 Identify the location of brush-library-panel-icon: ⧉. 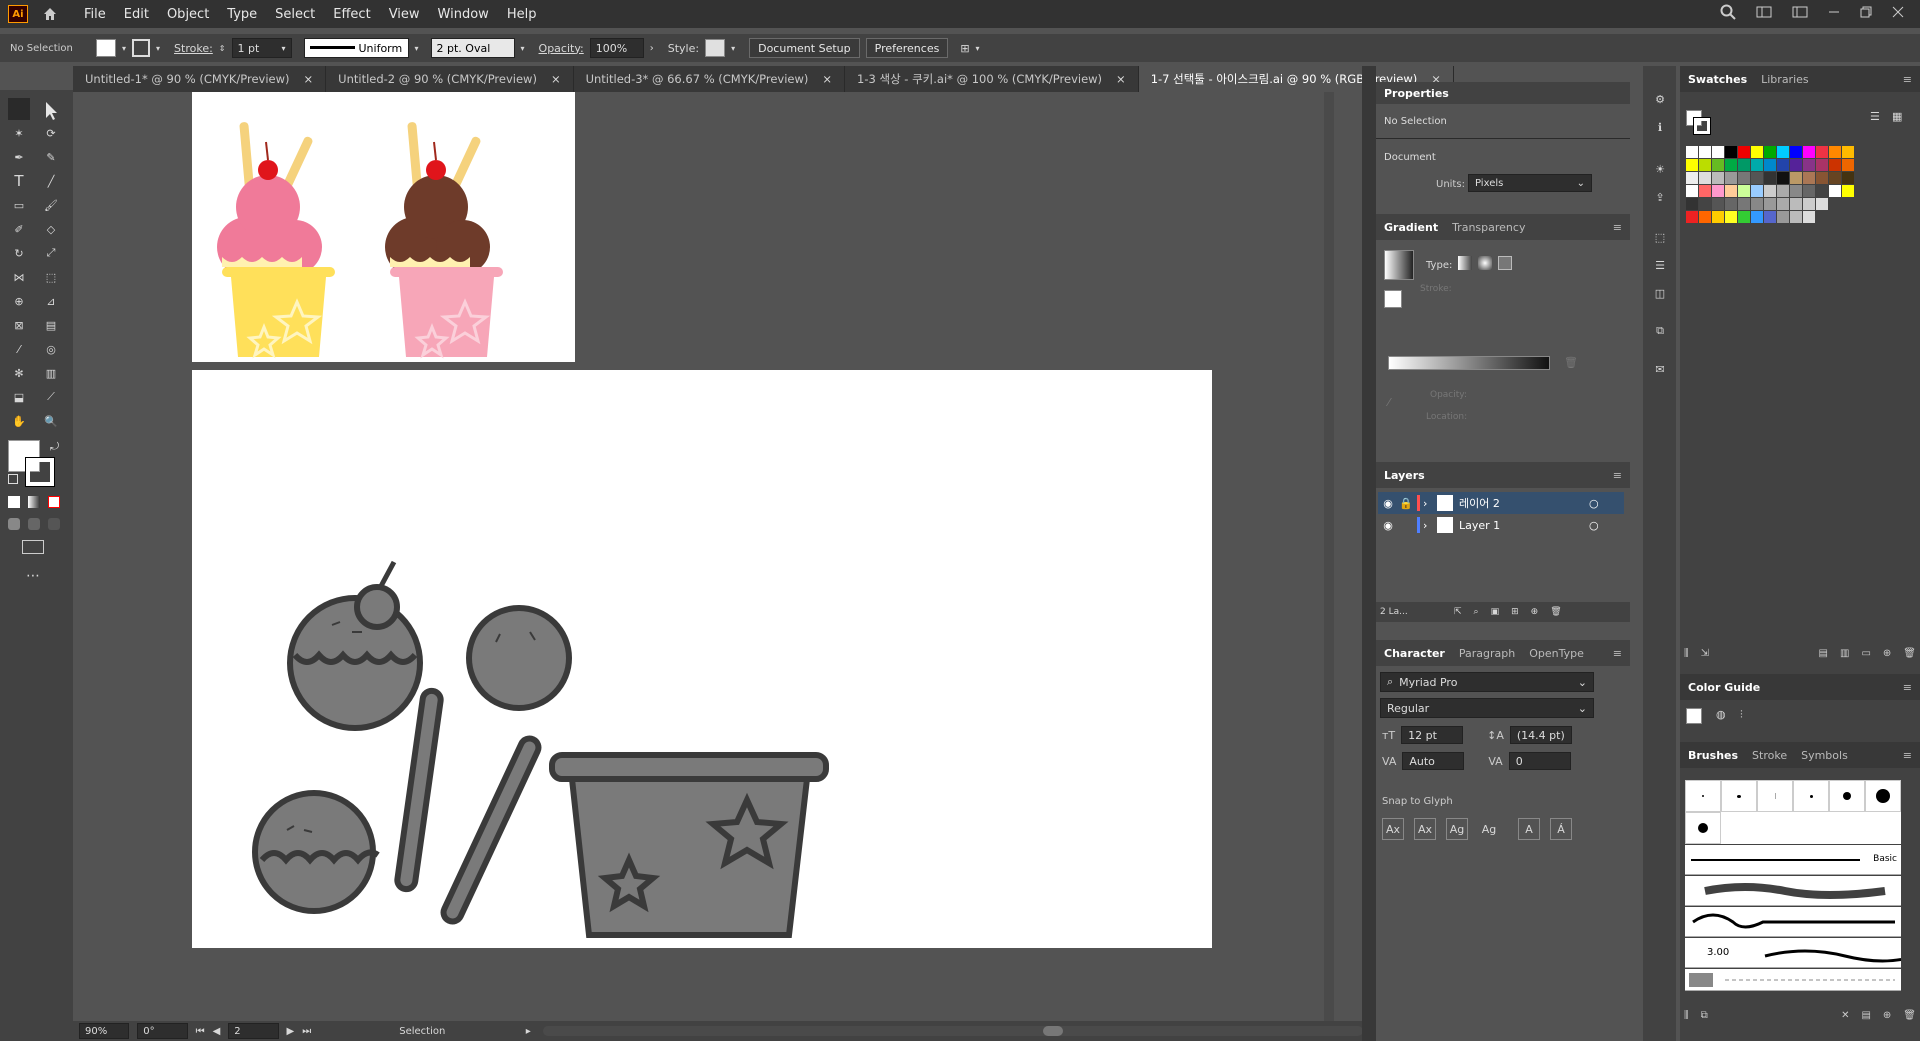
(1704, 1020).